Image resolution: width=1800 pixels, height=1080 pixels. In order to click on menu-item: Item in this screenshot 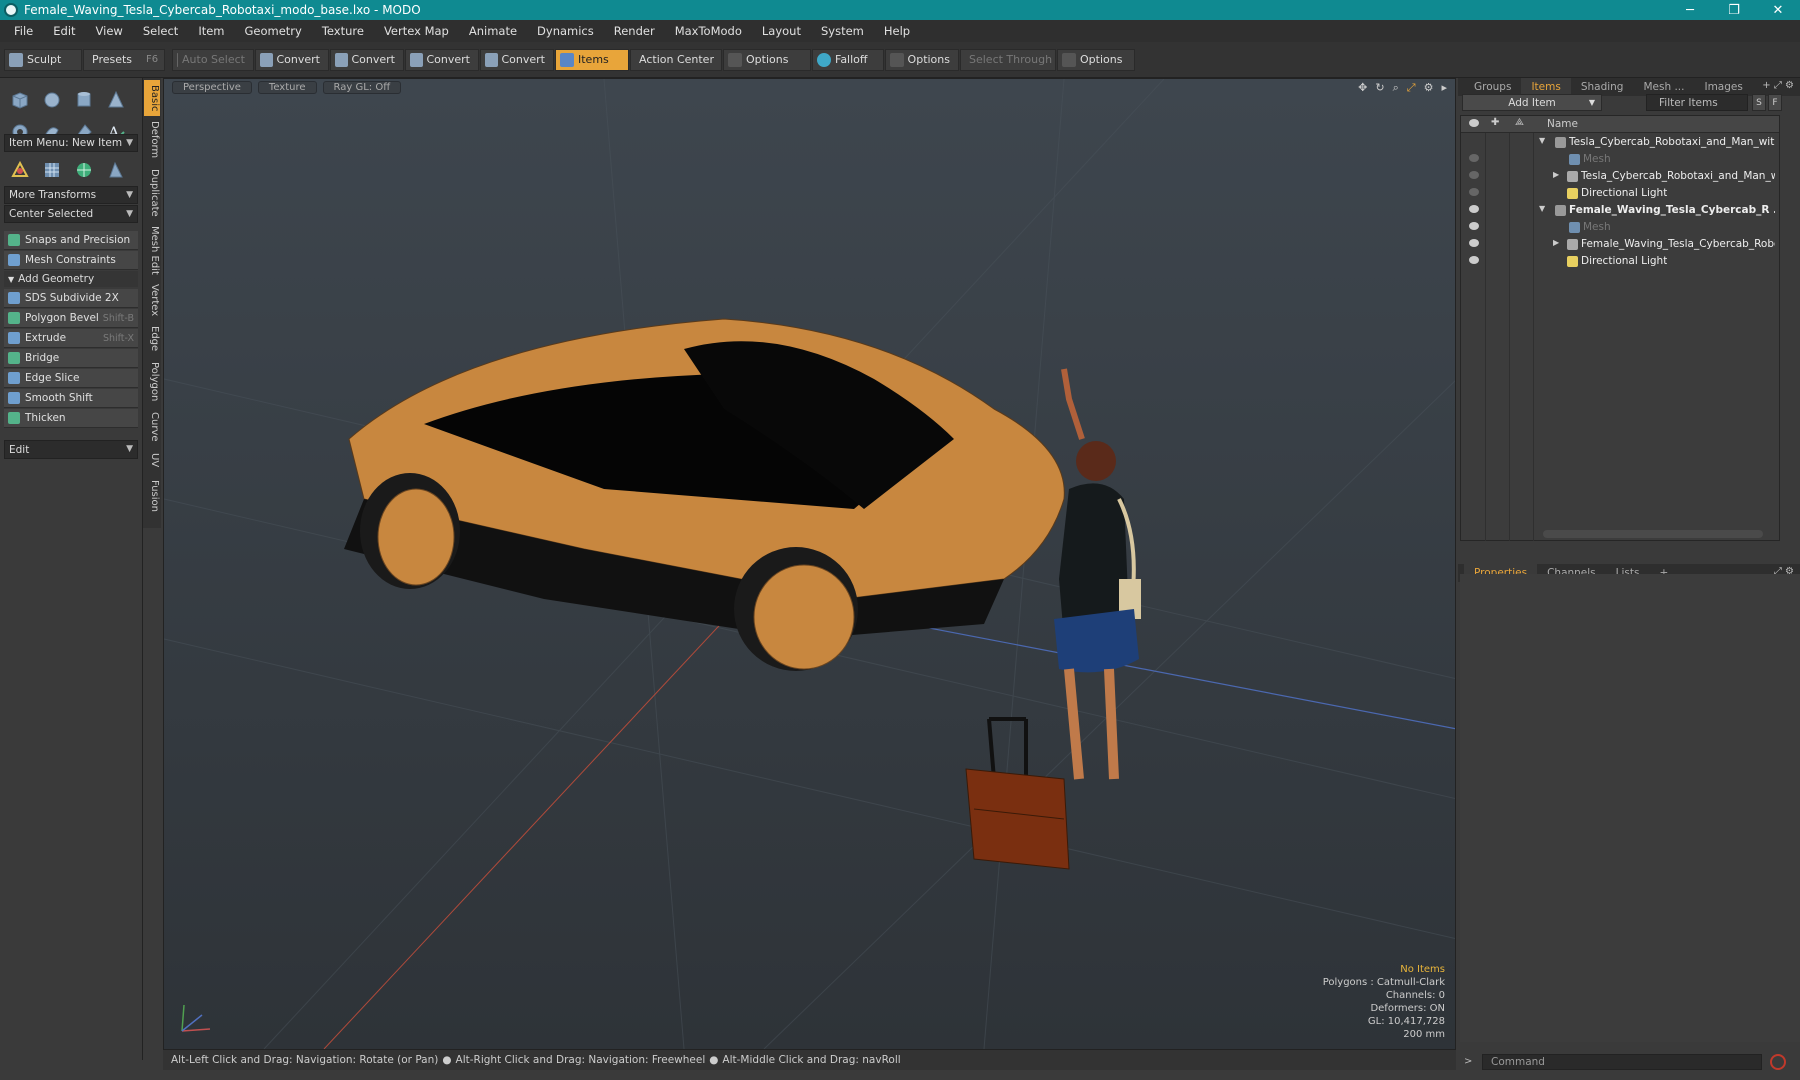, I will do `click(211, 31)`.